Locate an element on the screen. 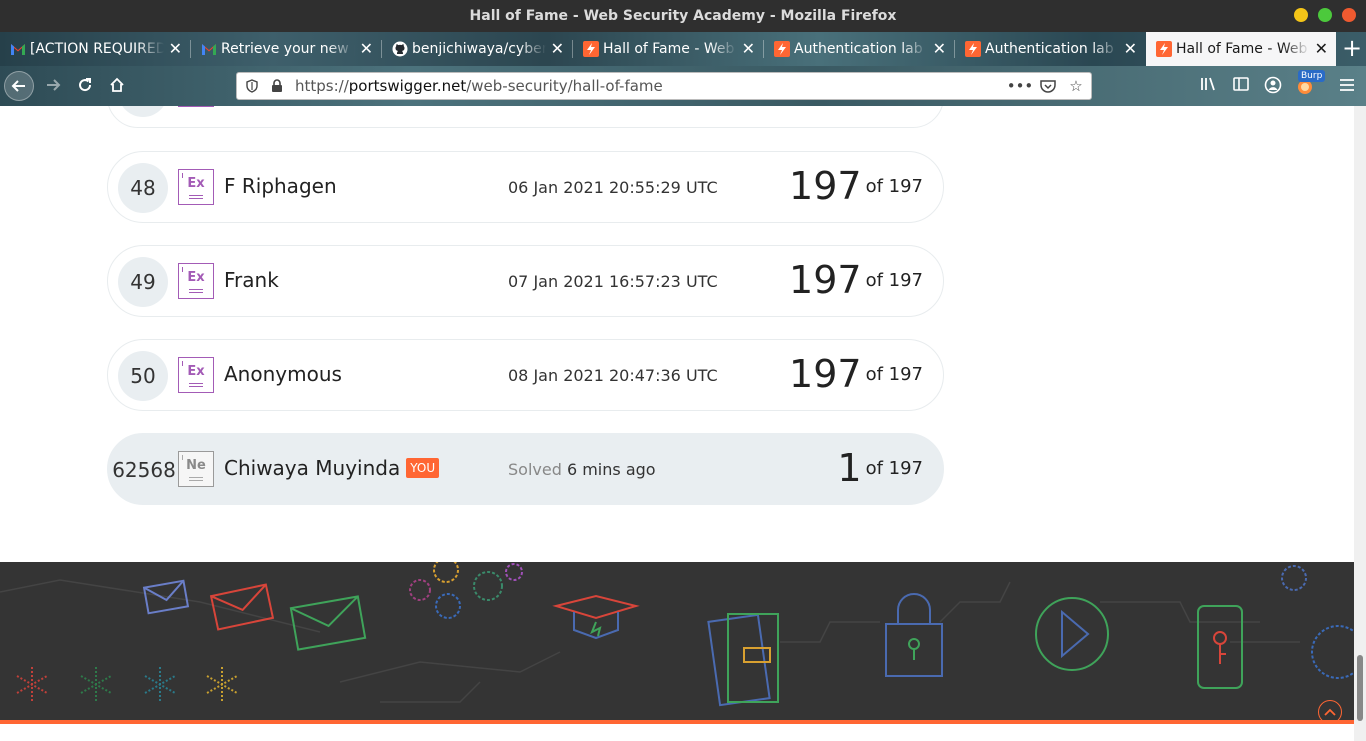  score: 197 of 197 is located at coordinates (856, 280).